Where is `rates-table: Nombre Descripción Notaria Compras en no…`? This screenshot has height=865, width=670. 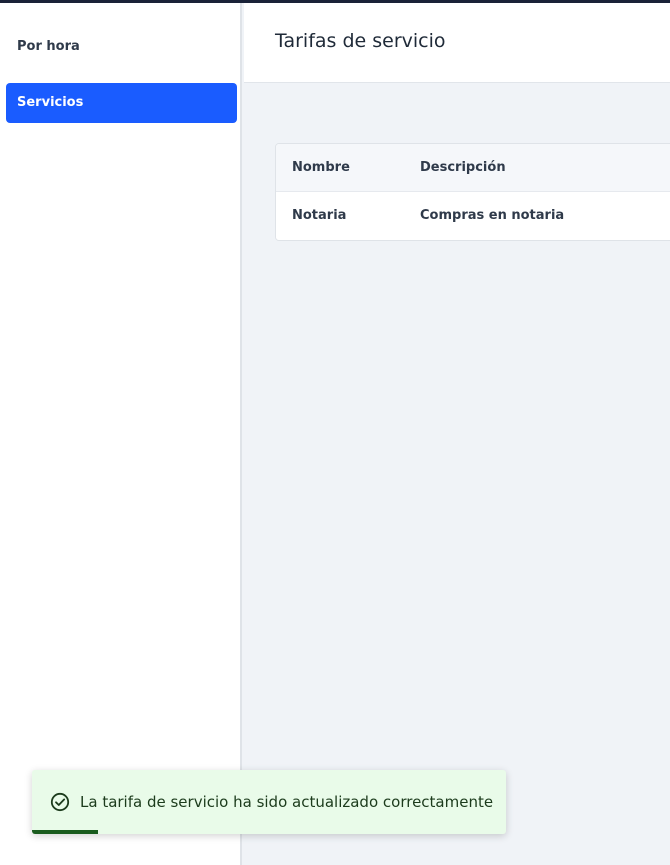 rates-table: Nombre Descripción Notaria Compras en no… is located at coordinates (472, 192).